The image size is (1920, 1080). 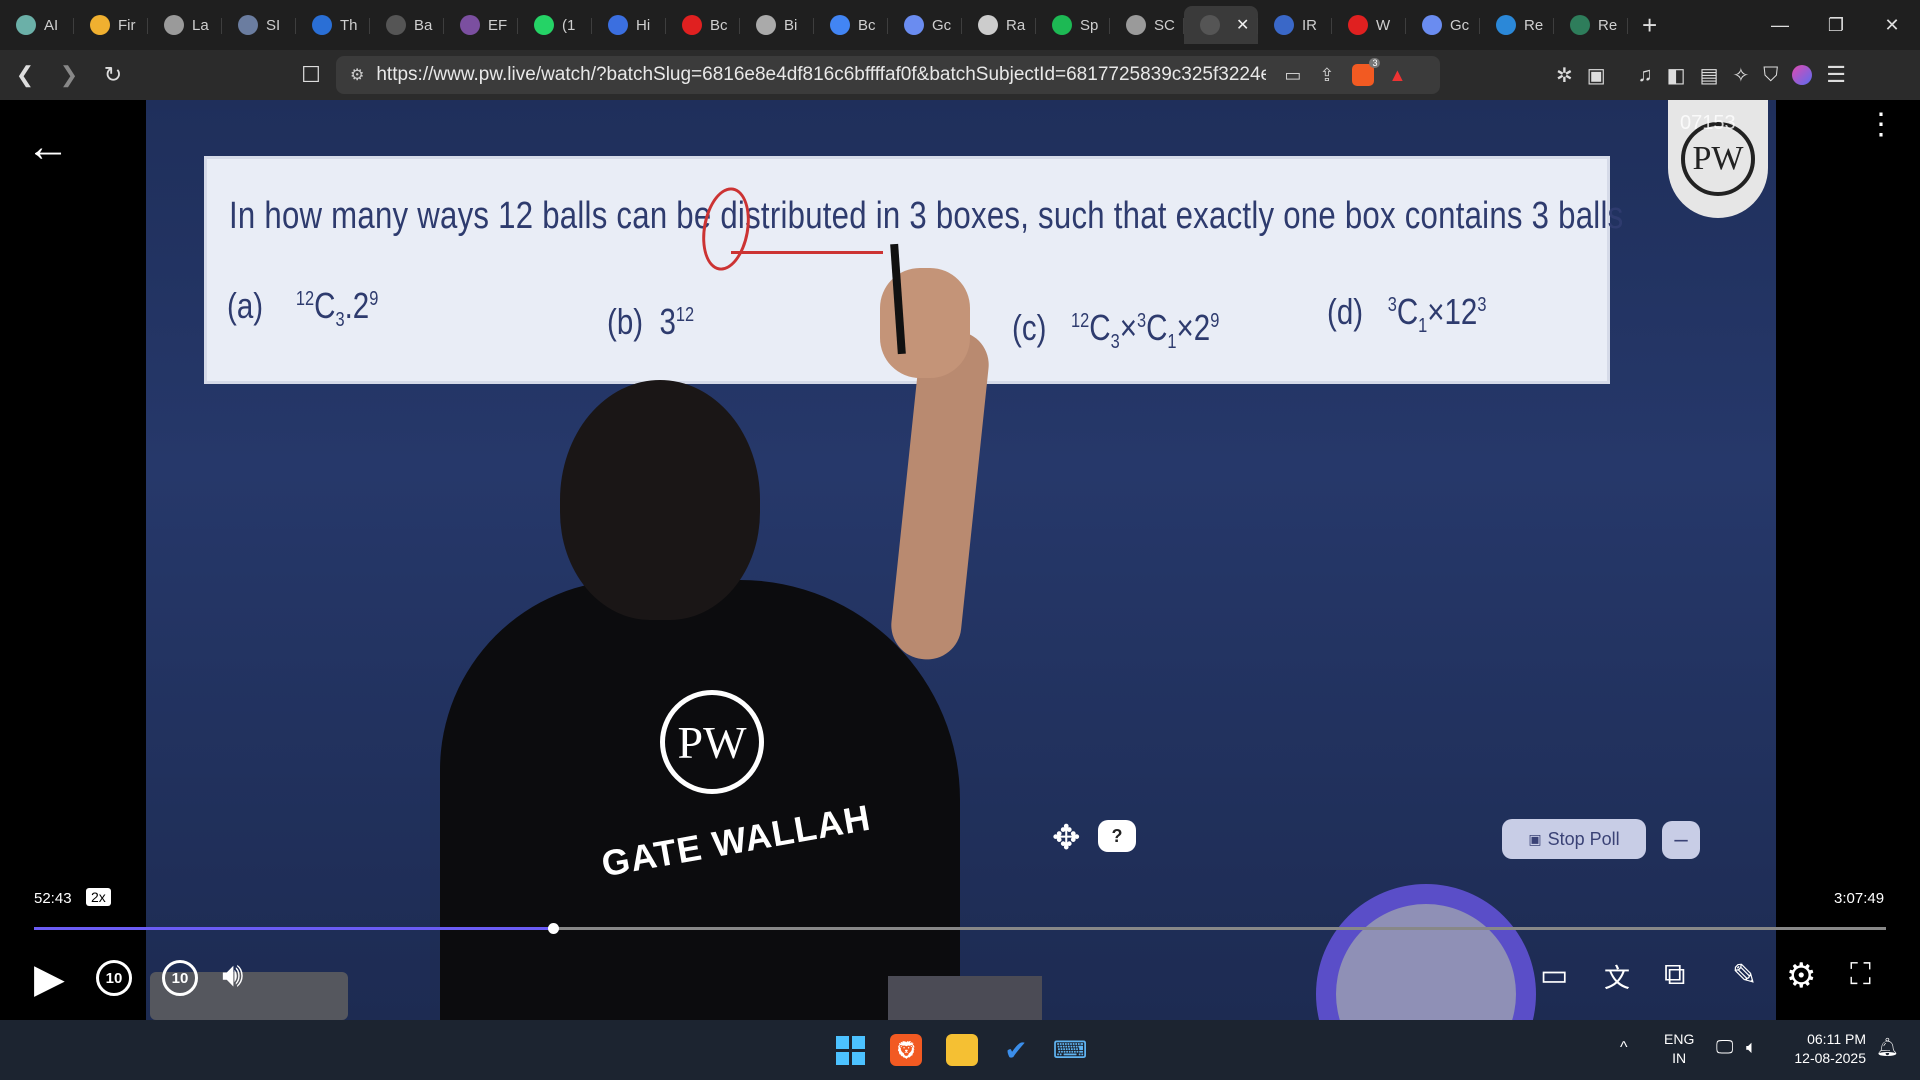 What do you see at coordinates (1070, 1050) in the screenshot?
I see `keyboard-app-icon: ⌨` at bounding box center [1070, 1050].